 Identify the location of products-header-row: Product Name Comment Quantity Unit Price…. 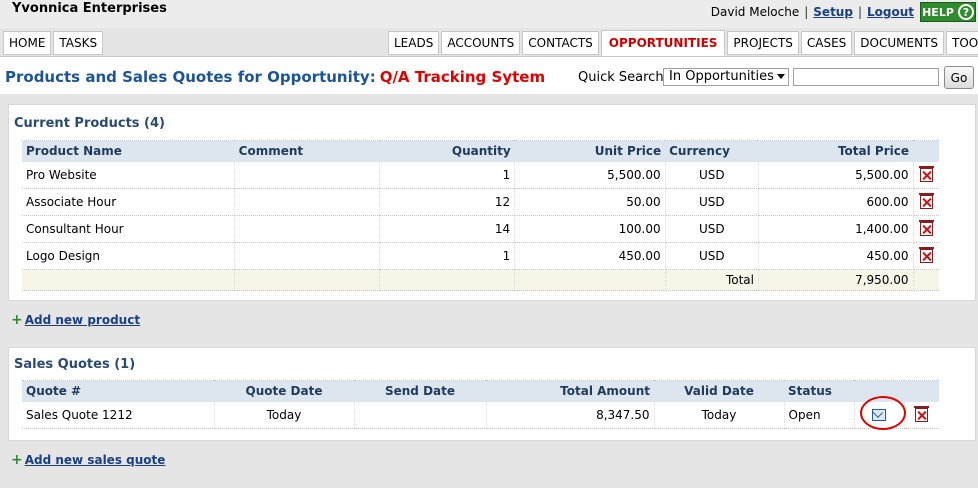
(480, 151).